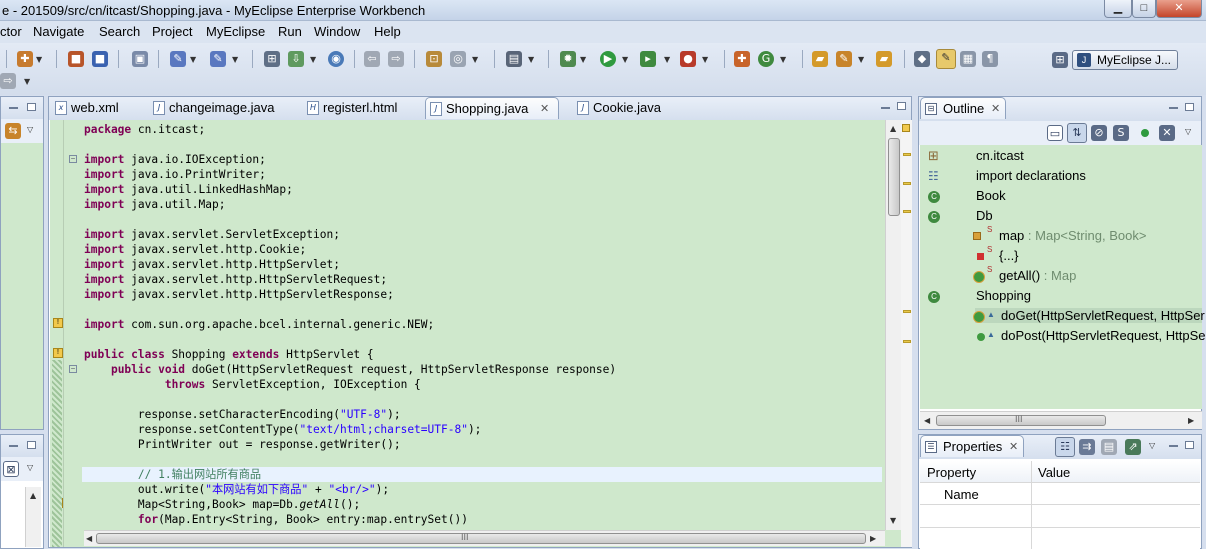 This screenshot has height=549, width=1206. I want to click on highlight-icon: ✎, so click(946, 59).